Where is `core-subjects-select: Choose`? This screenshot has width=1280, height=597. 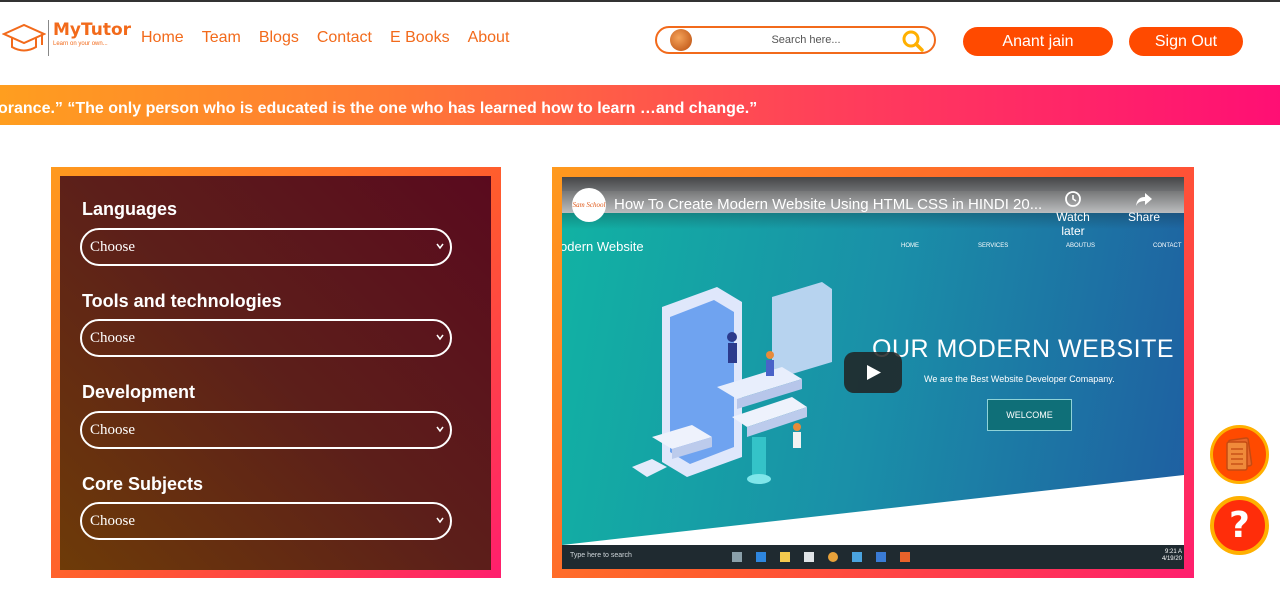
core-subjects-select: Choose is located at coordinates (266, 521).